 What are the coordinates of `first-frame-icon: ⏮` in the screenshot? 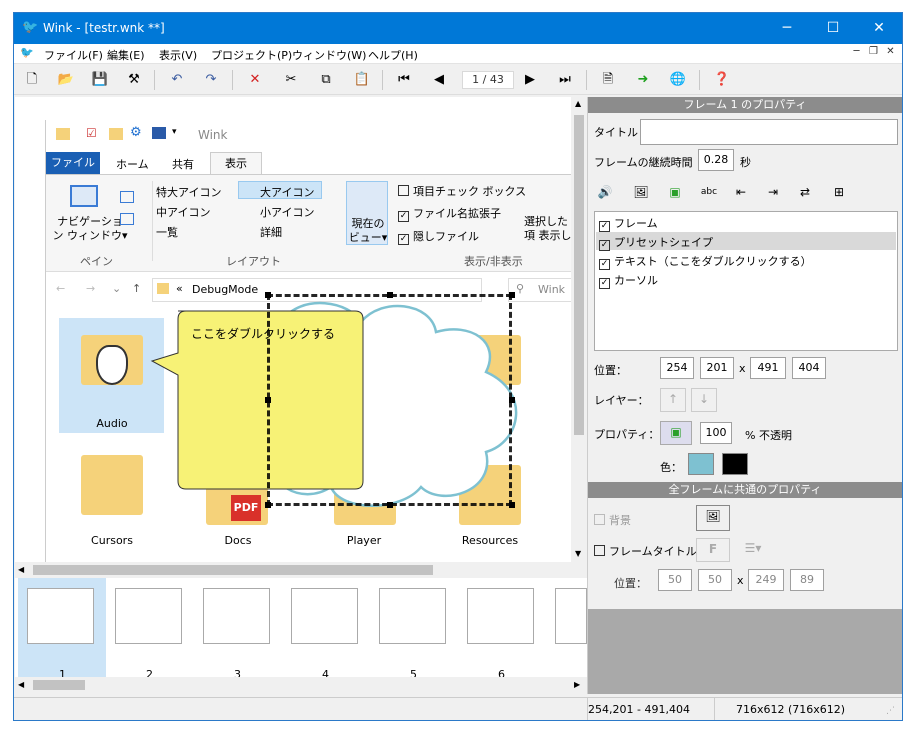 It's located at (404, 80).